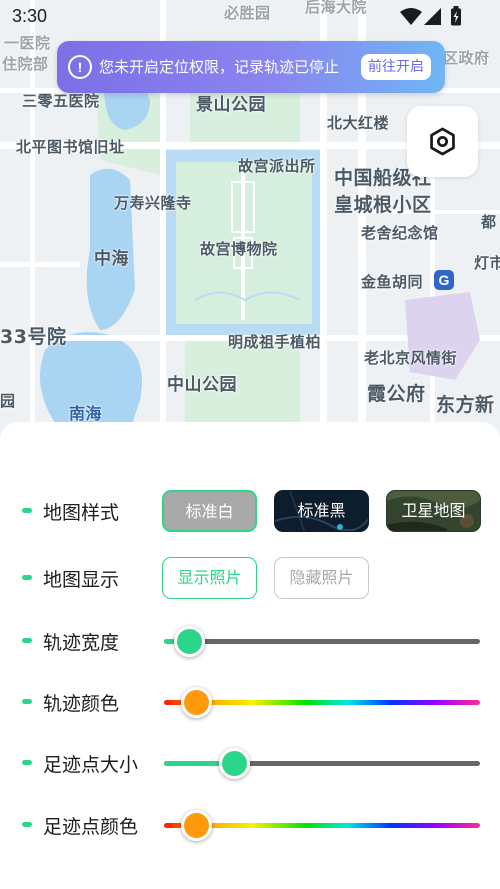 This screenshot has width=500, height=889. What do you see at coordinates (91, 827) in the screenshot?
I see `footprint-color-label: 足迹点颜色` at bounding box center [91, 827].